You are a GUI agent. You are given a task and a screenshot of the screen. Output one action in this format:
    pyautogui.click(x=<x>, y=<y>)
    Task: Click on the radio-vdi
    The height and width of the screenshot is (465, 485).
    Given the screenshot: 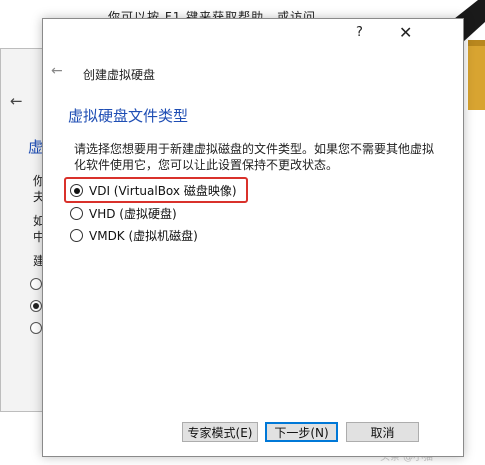 What is the action you would take?
    pyautogui.click(x=76, y=190)
    